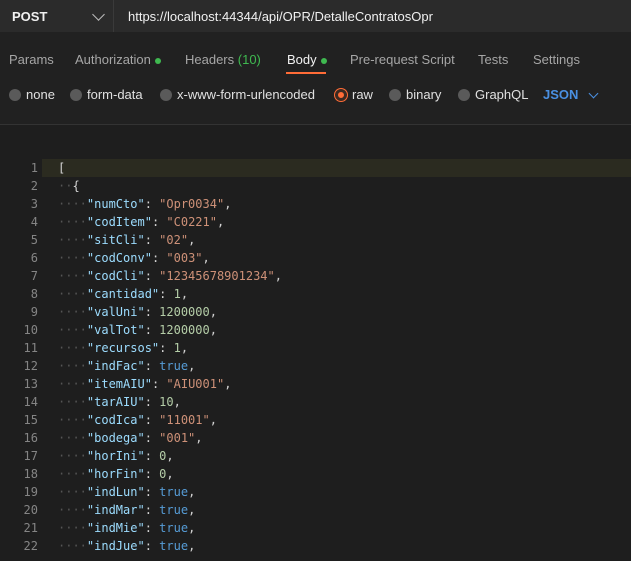 This screenshot has height=561, width=631. I want to click on code-line: ····"horFin": 0,, so click(116, 474).